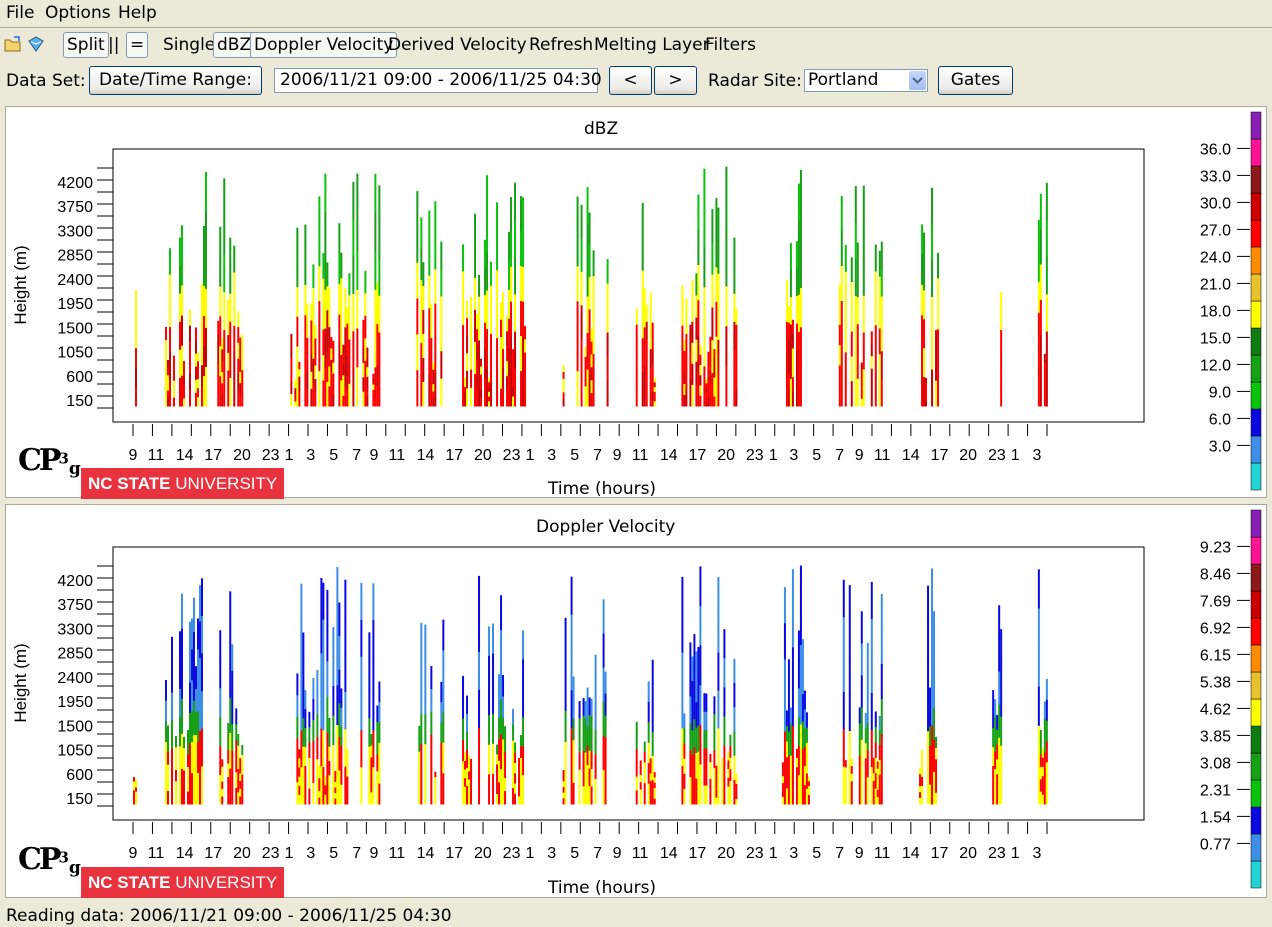 The image size is (1272, 927). Describe the element at coordinates (113, 45) in the screenshot. I see `pause-button: ||` at that location.